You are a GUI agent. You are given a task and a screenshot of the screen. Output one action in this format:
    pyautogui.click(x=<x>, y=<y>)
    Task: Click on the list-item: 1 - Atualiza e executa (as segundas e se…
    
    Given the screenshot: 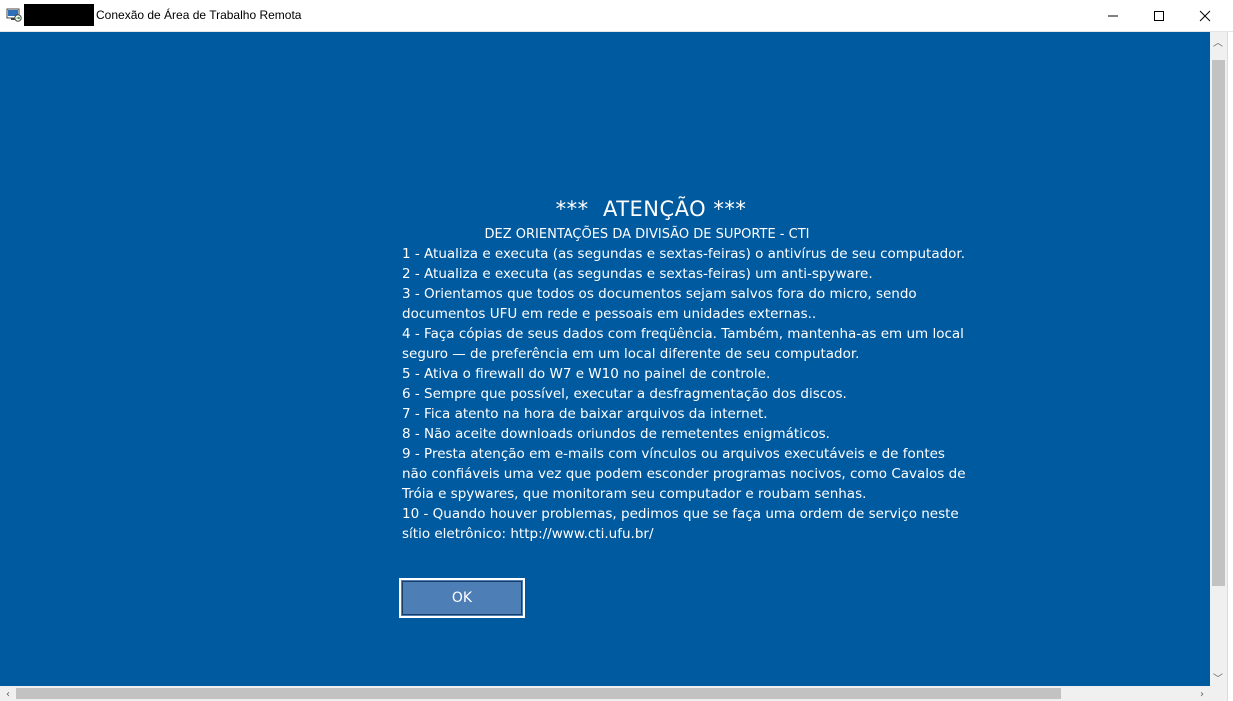 What is the action you would take?
    pyautogui.click(x=684, y=254)
    